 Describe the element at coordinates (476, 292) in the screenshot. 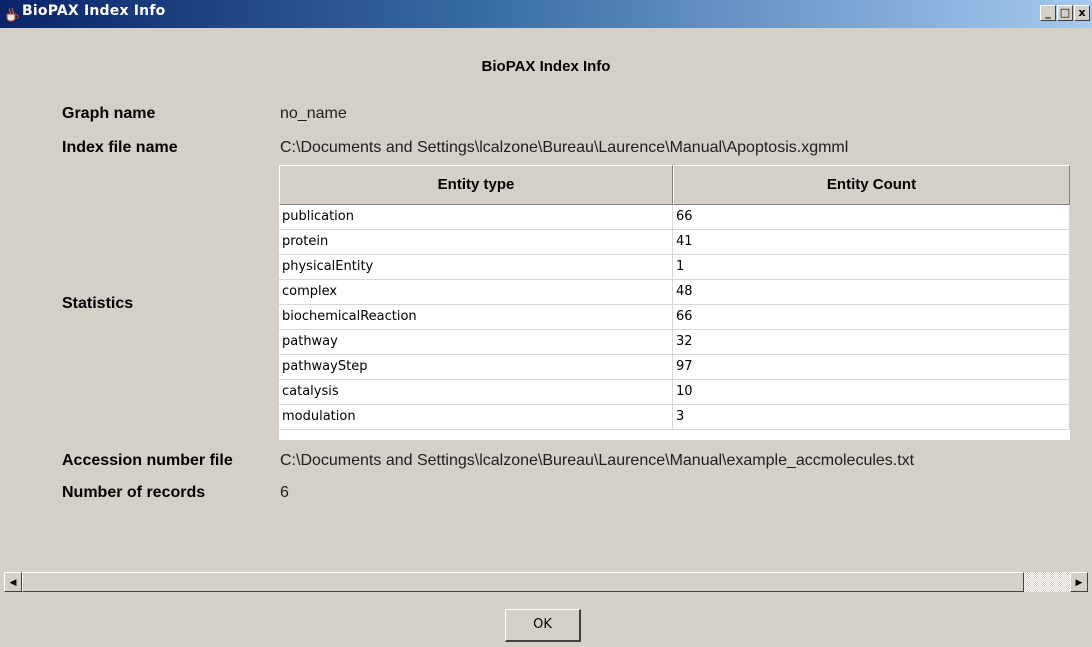

I see `entity-type-cell: complex` at that location.